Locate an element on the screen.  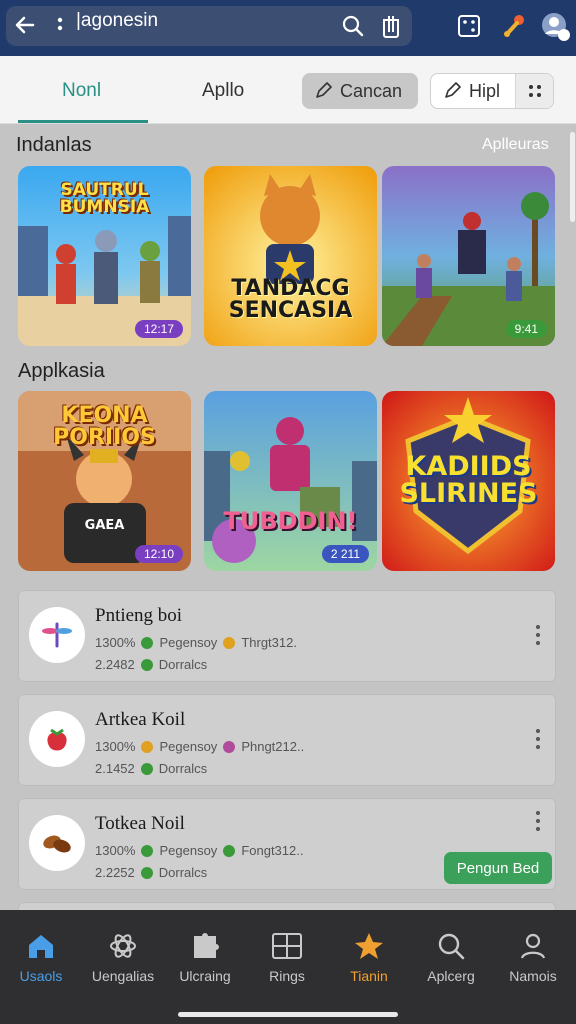
trash-icon is located at coordinates (391, 26).